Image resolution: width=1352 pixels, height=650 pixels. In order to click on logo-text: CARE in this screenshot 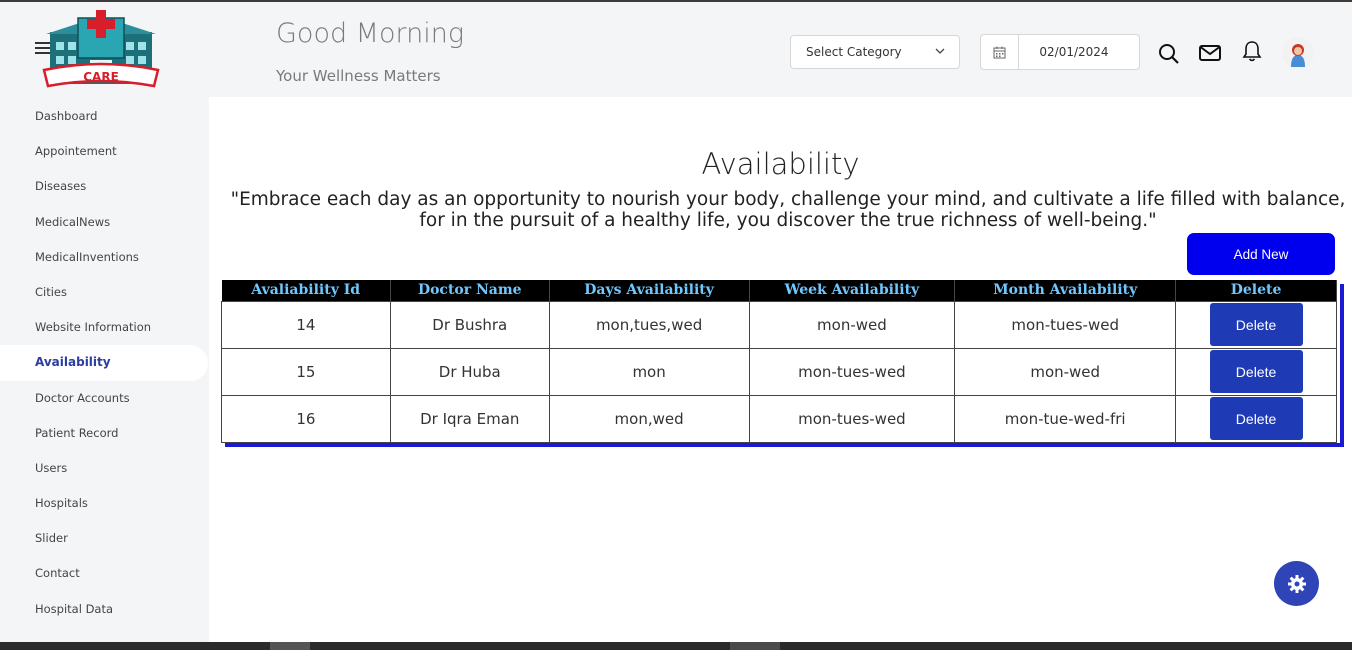, I will do `click(101, 77)`.